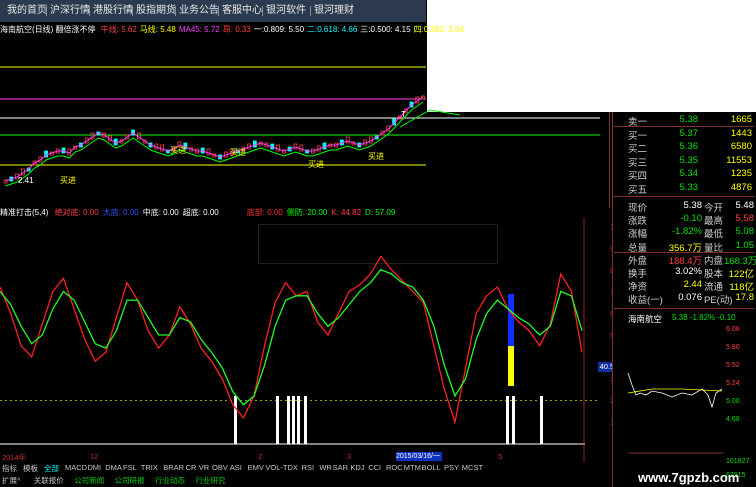 The image size is (756, 487). Describe the element at coordinates (325, 467) in the screenshot. I see `indicator-tab-16: WR` at that location.